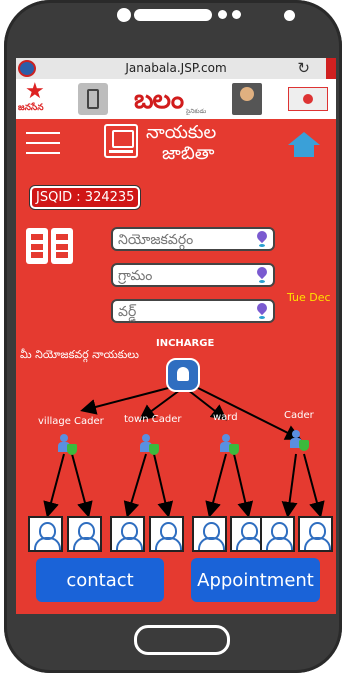 This screenshot has width=346, height=675. Describe the element at coordinates (304, 138) in the screenshot. I see `home-roof` at that location.